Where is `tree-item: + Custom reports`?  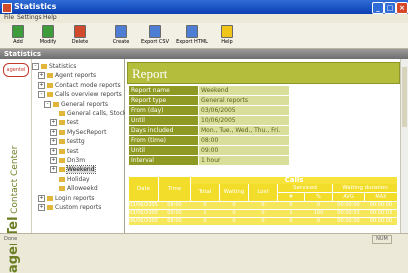
tree-item: + Custom reports is located at coordinates (69, 208).